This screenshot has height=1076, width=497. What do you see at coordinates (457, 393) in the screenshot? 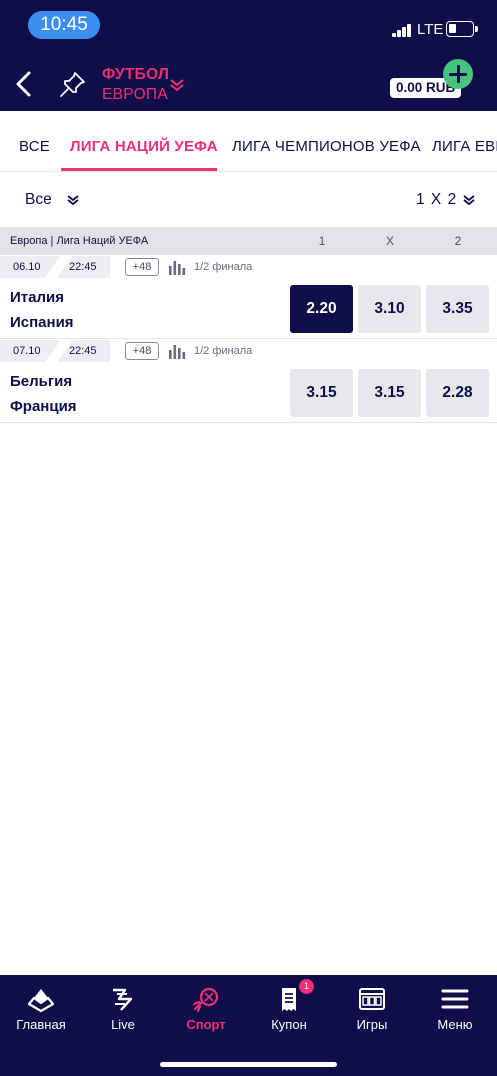
I see `odd-away-button: 2.28` at bounding box center [457, 393].